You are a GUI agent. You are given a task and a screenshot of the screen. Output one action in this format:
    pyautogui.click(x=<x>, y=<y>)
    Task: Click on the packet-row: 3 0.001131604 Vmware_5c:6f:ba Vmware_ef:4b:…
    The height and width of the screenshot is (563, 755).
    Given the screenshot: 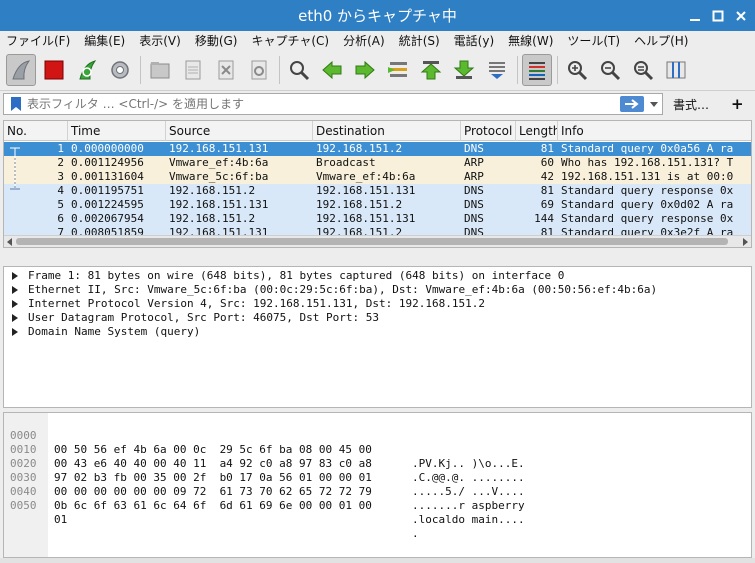 What is the action you would take?
    pyautogui.click(x=377, y=177)
    